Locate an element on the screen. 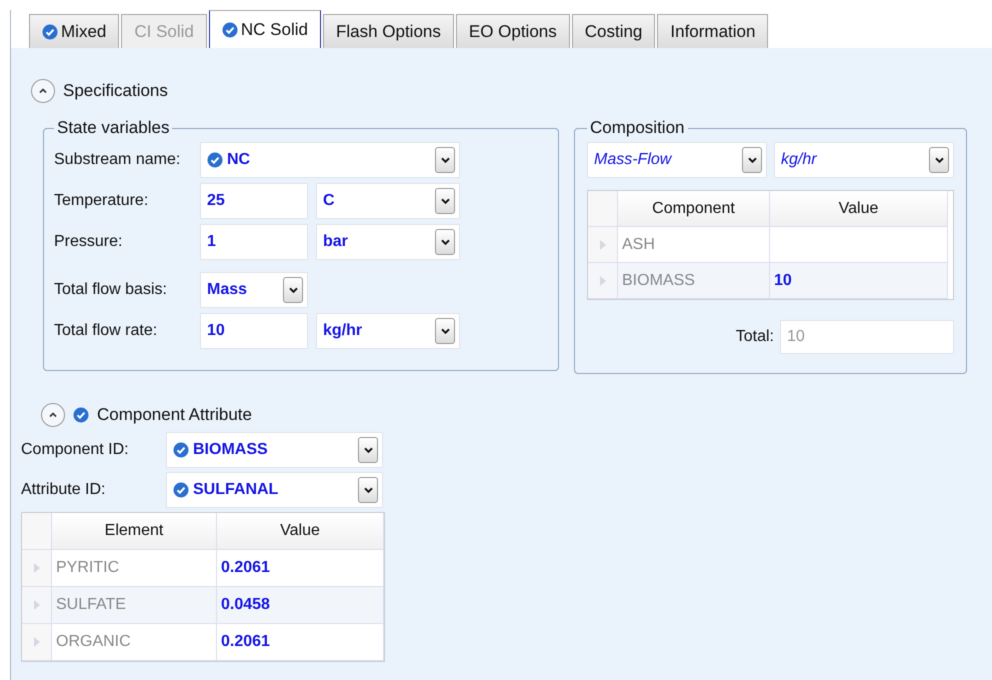 This screenshot has height=680, width=992. total-field: 10 is located at coordinates (867, 337).